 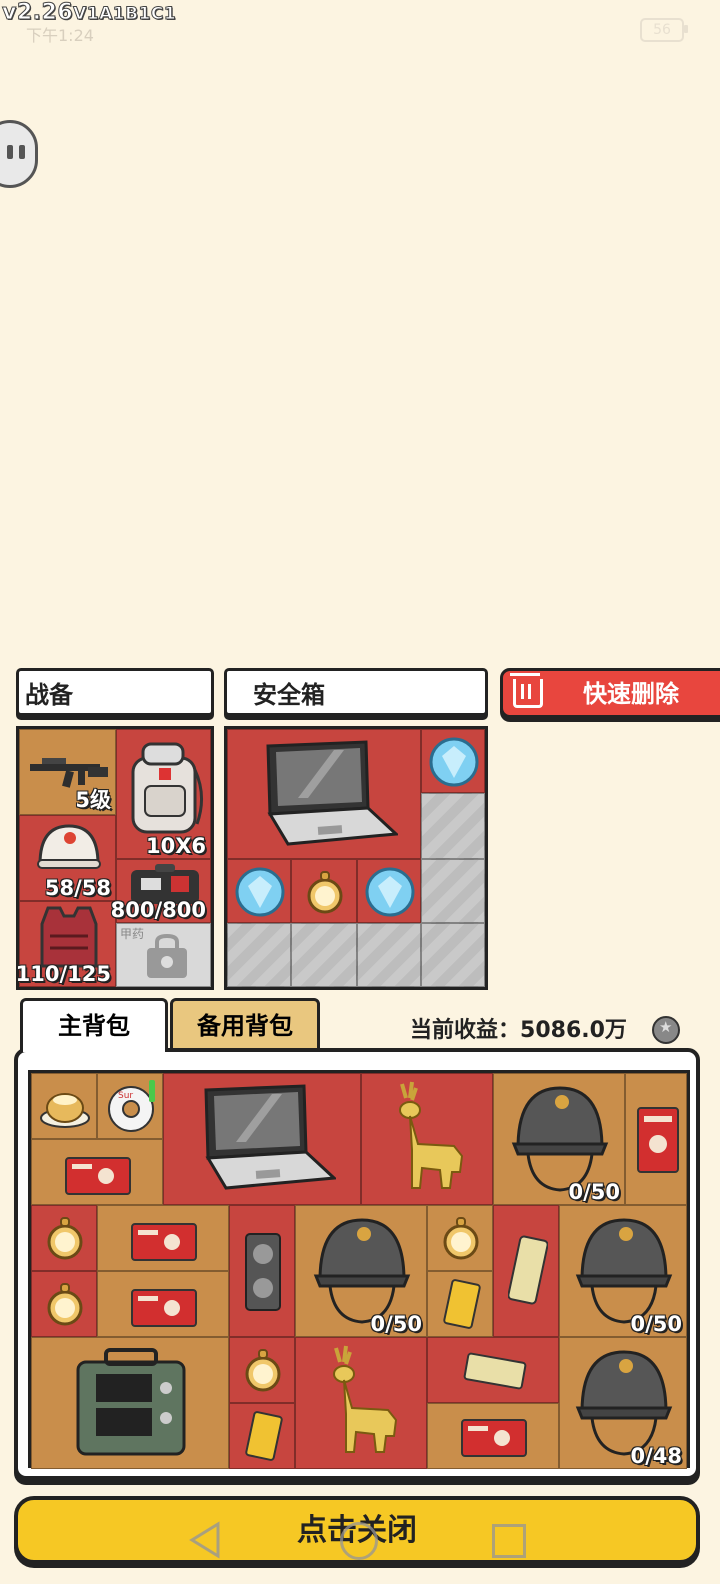 I want to click on helmet-icon, so click(x=69, y=846).